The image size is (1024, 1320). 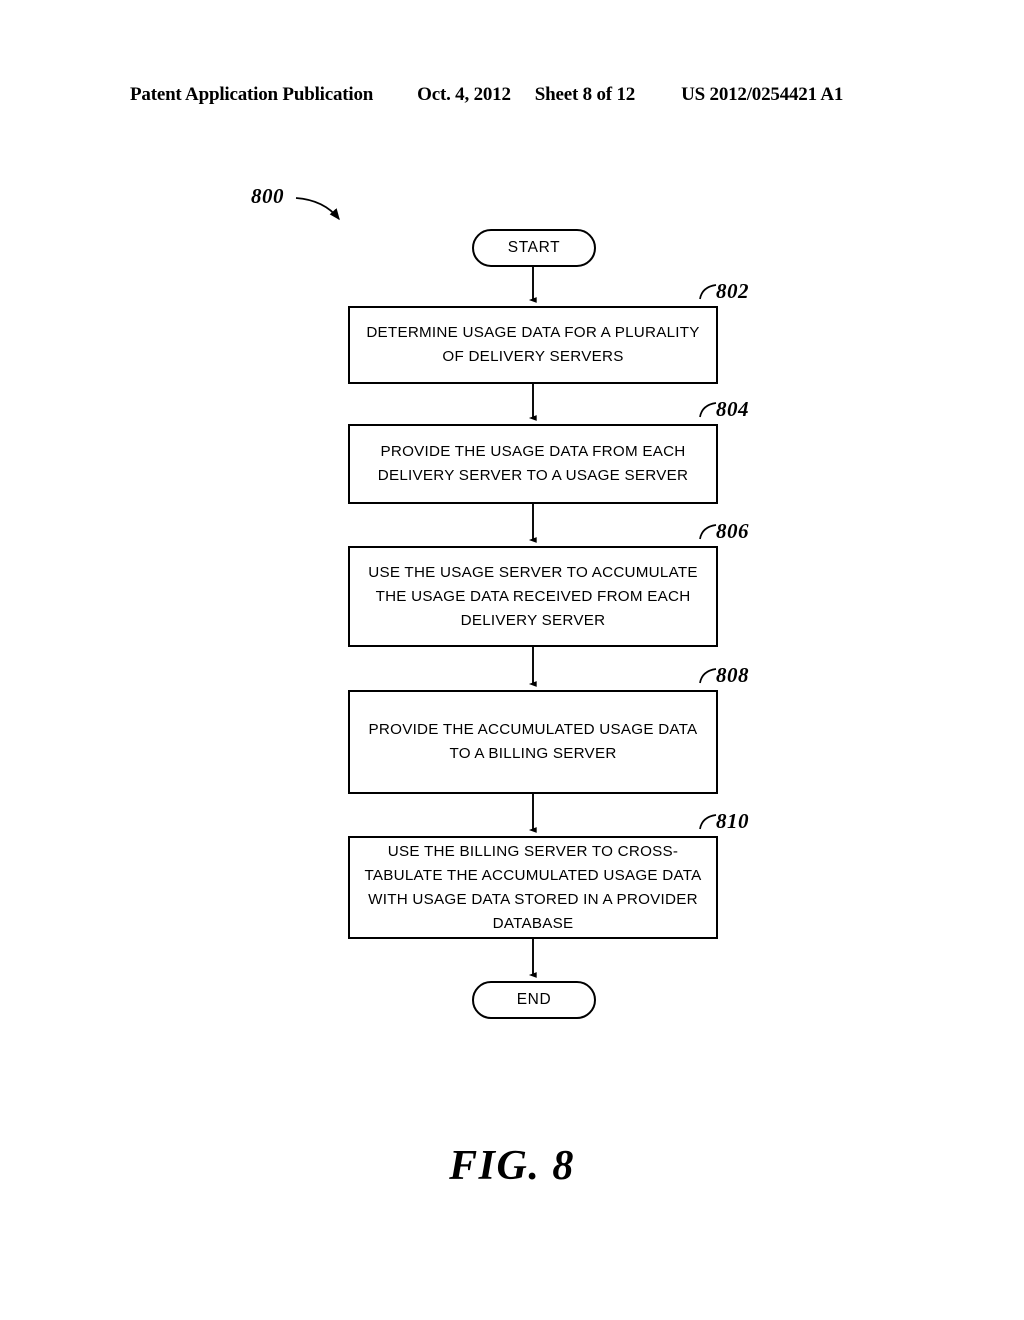 I want to click on reference-numeral-804: 804, so click(x=732, y=409).